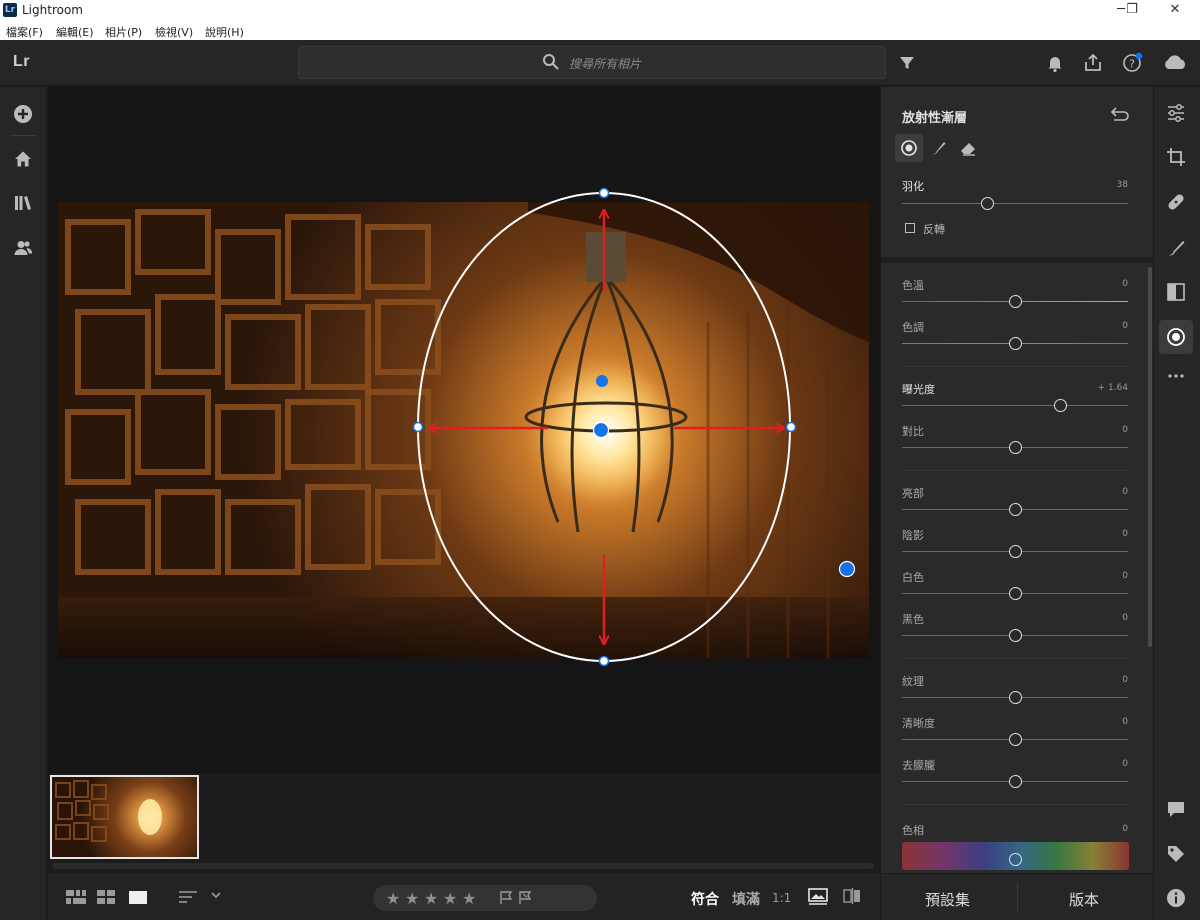 Image resolution: width=1200 pixels, height=920 pixels. I want to click on add-photo-icon, so click(23, 114).